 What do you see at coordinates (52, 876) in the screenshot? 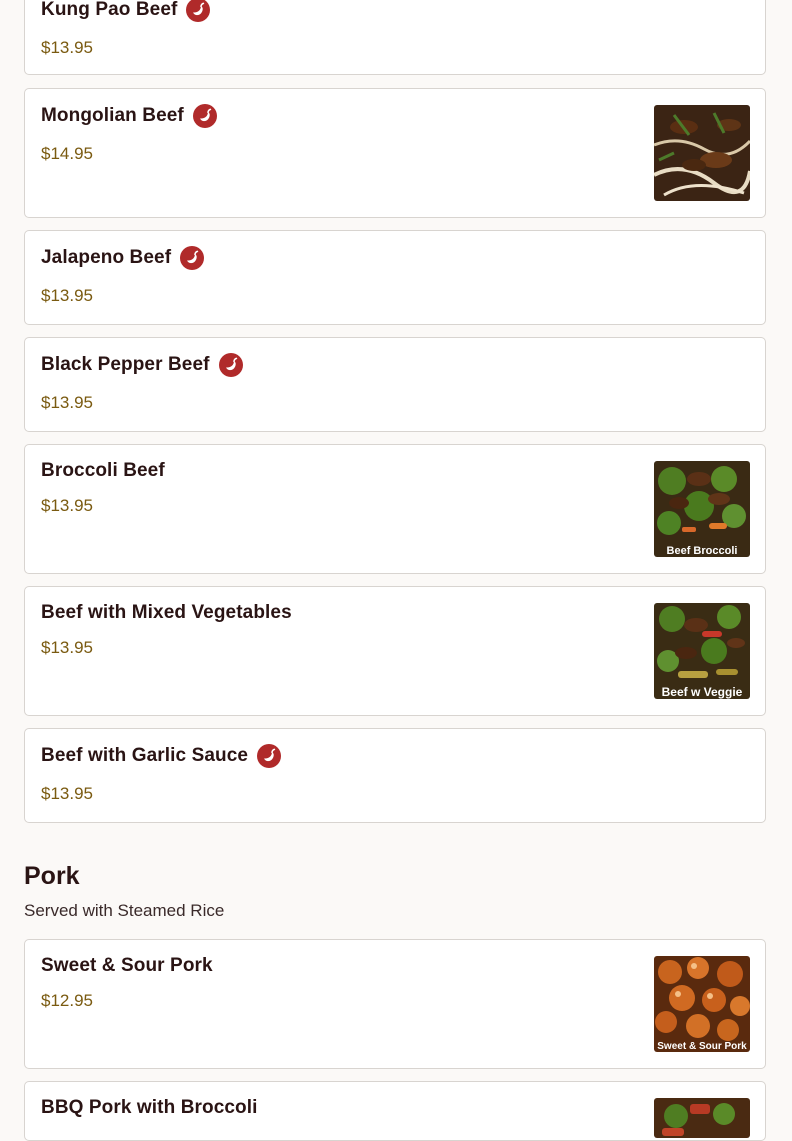
I see `section-title: Pork` at bounding box center [52, 876].